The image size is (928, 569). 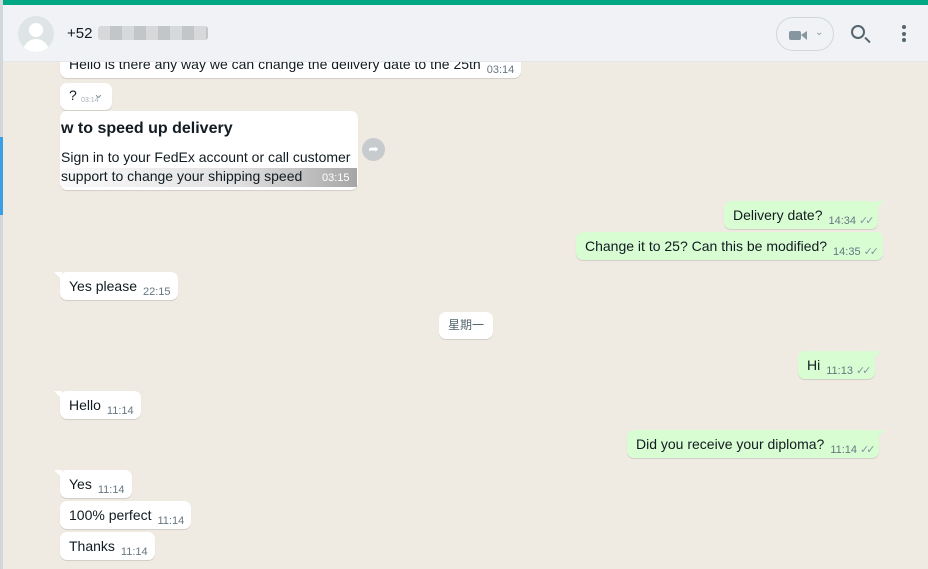 I want to click on message-time: 03:14, so click(x=500, y=70).